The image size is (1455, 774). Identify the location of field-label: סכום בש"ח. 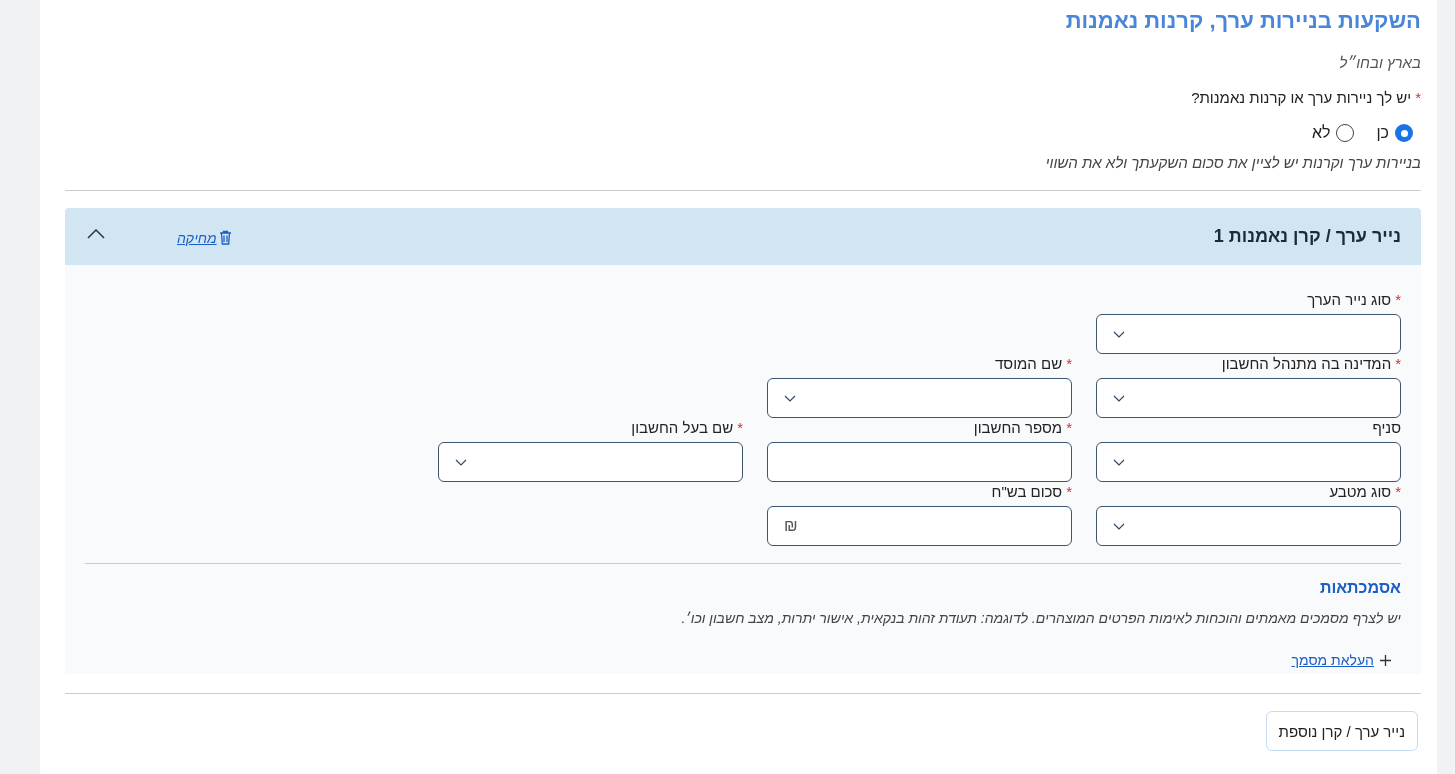
(1027, 491).